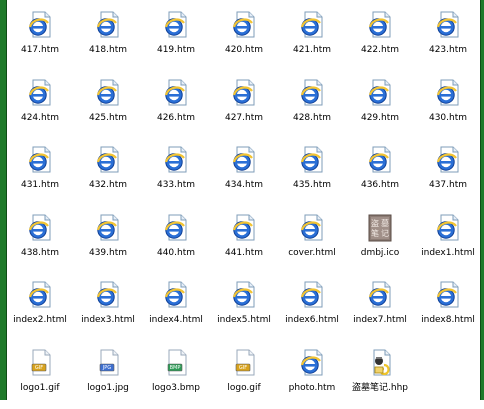 The image size is (484, 409). I want to click on file-name-label: dmbj.ico, so click(380, 252).